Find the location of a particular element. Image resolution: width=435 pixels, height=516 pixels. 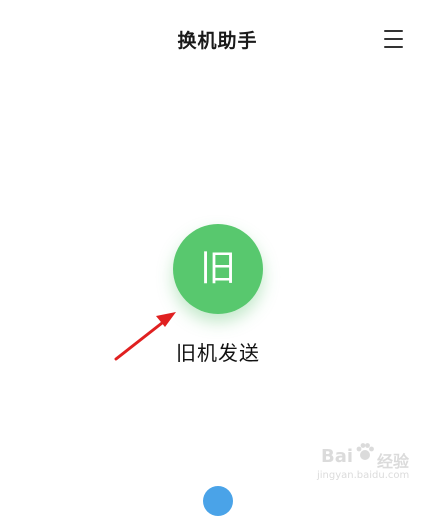

paw-icon is located at coordinates (365, 451).